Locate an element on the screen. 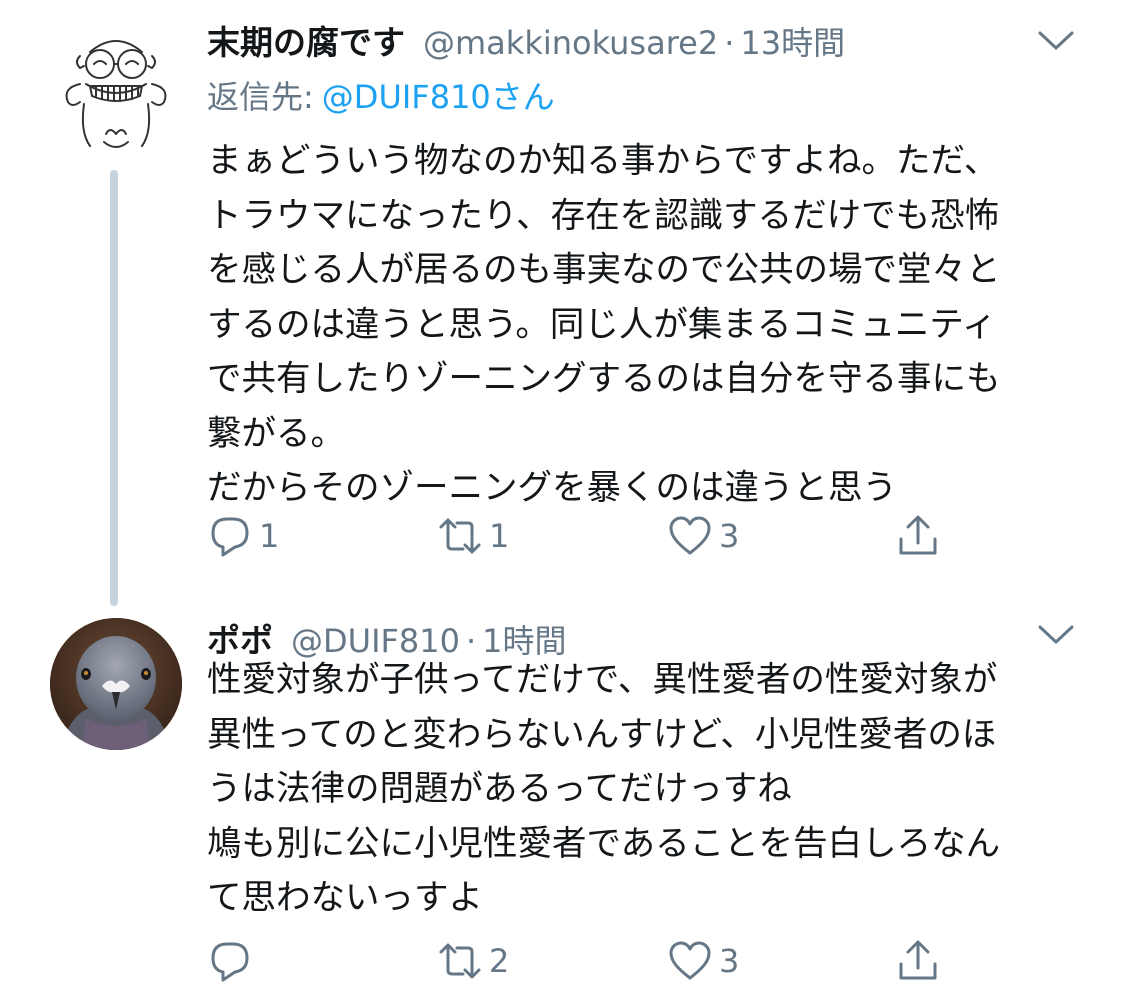  tweet-text-line: トラウマになったり、存在を認識するだけでも恐怖 is located at coordinates (603, 215).